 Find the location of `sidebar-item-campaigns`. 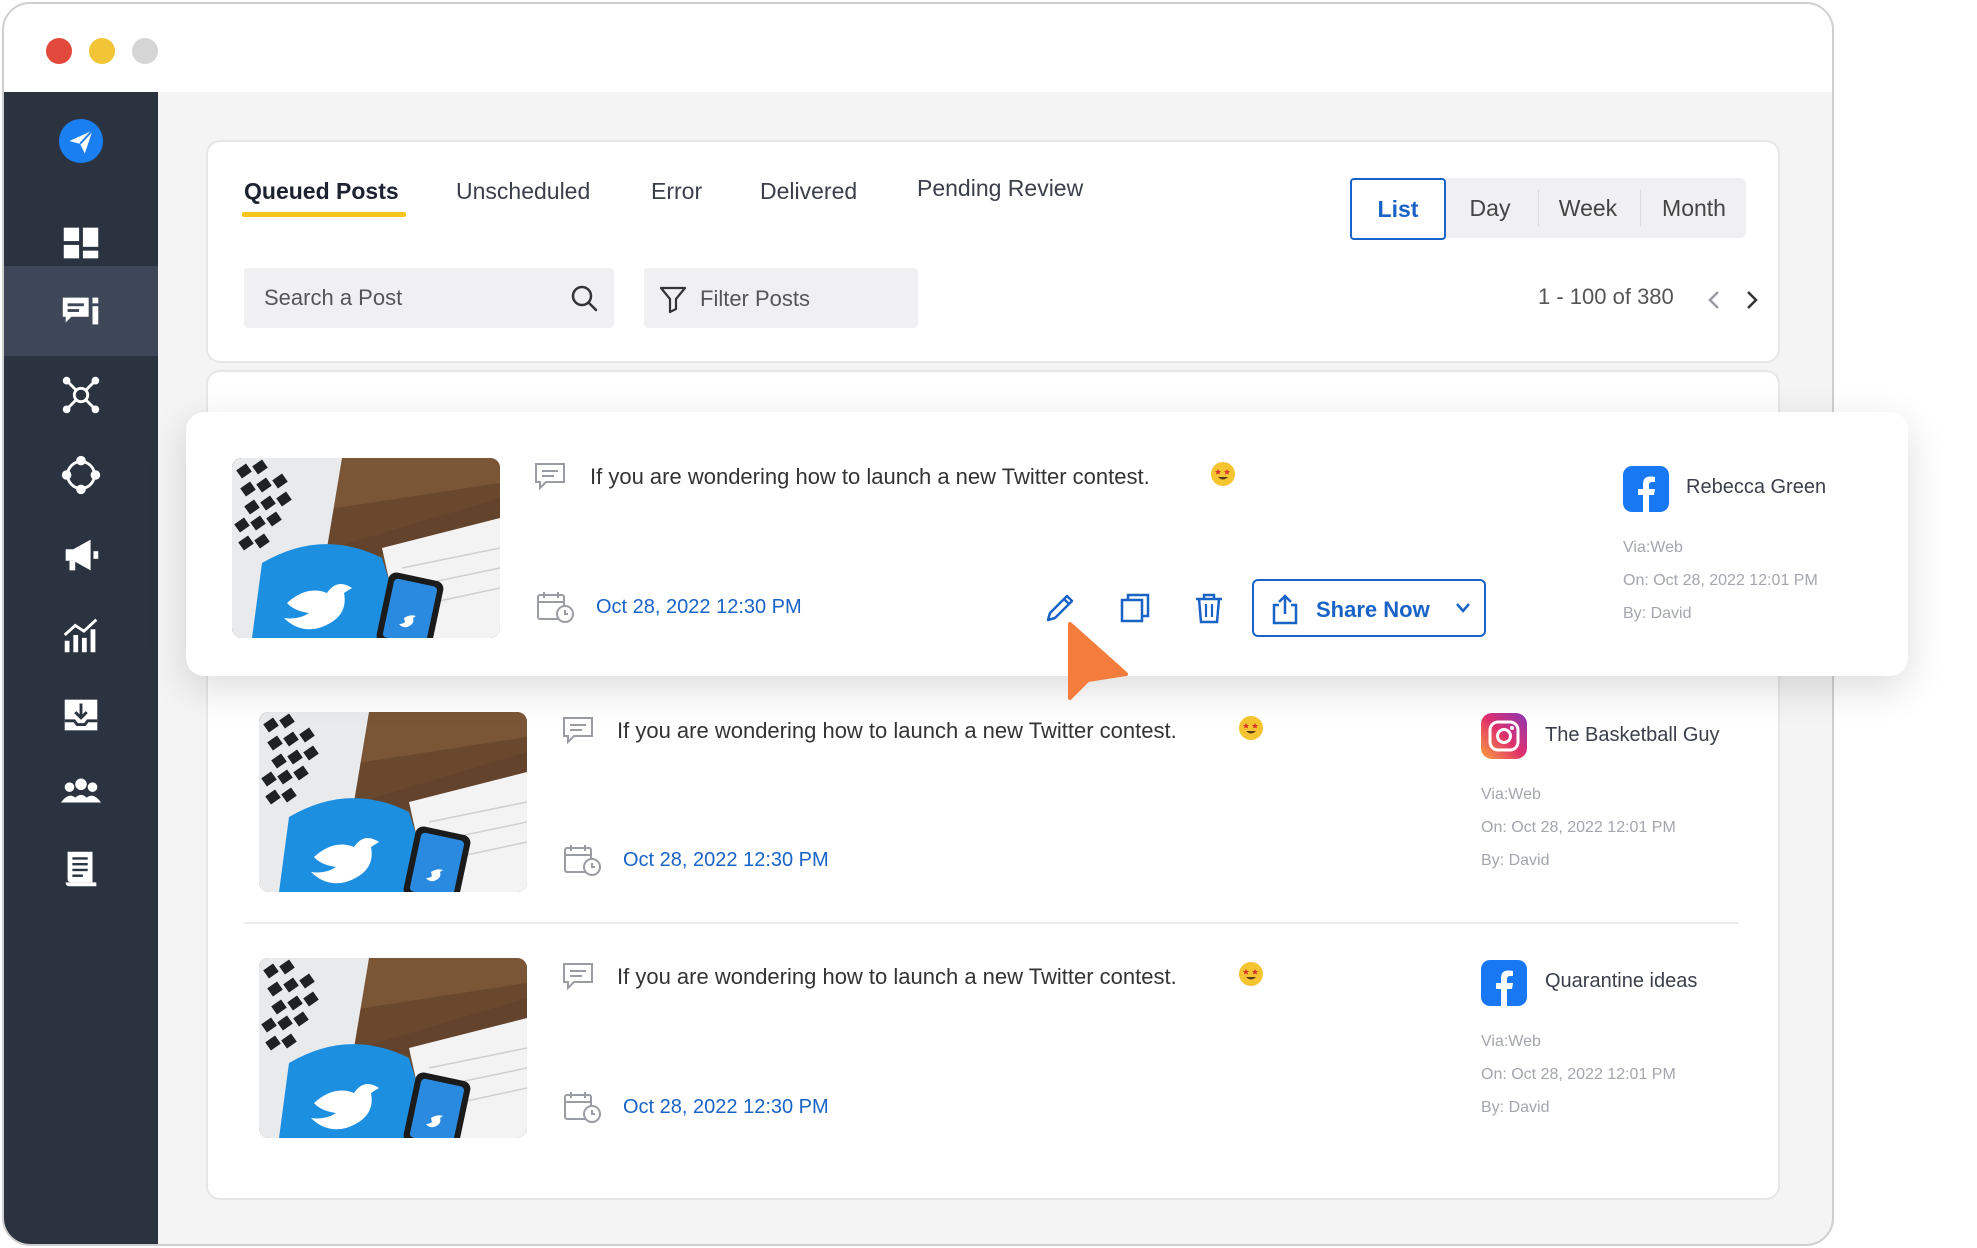

sidebar-item-campaigns is located at coordinates (81, 555).